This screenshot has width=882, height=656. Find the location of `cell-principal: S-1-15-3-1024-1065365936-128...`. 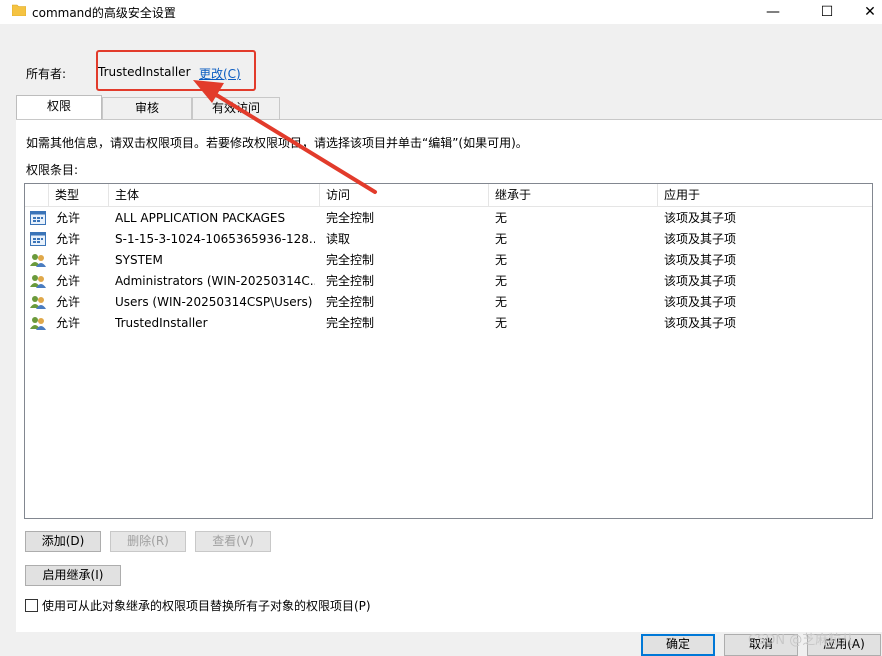

cell-principal: S-1-15-3-1024-1065365936-128... is located at coordinates (215, 239).